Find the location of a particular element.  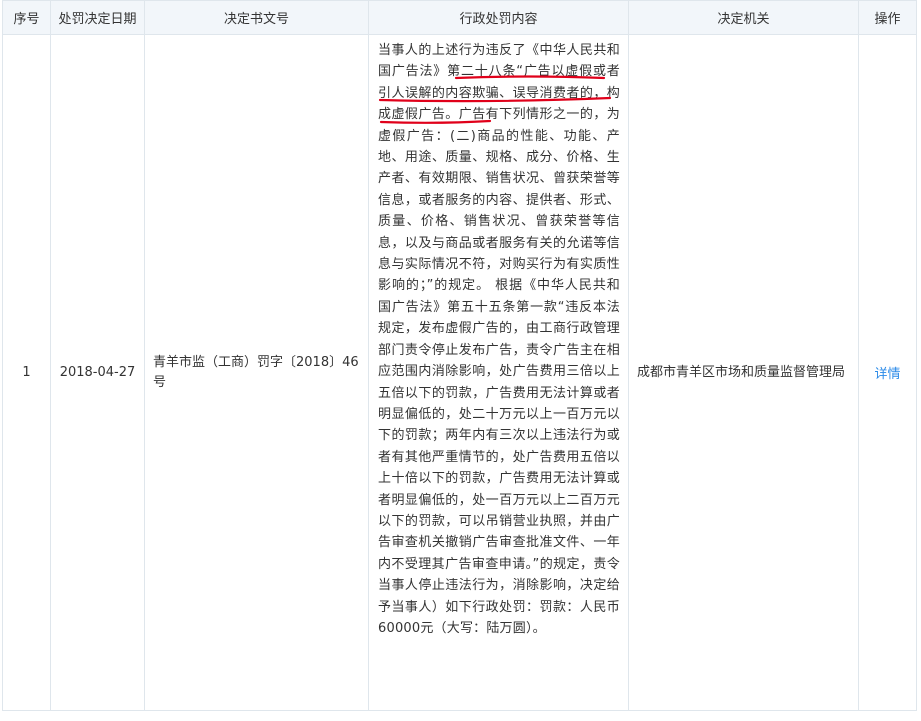

cell-index: 1 is located at coordinates (26, 372).